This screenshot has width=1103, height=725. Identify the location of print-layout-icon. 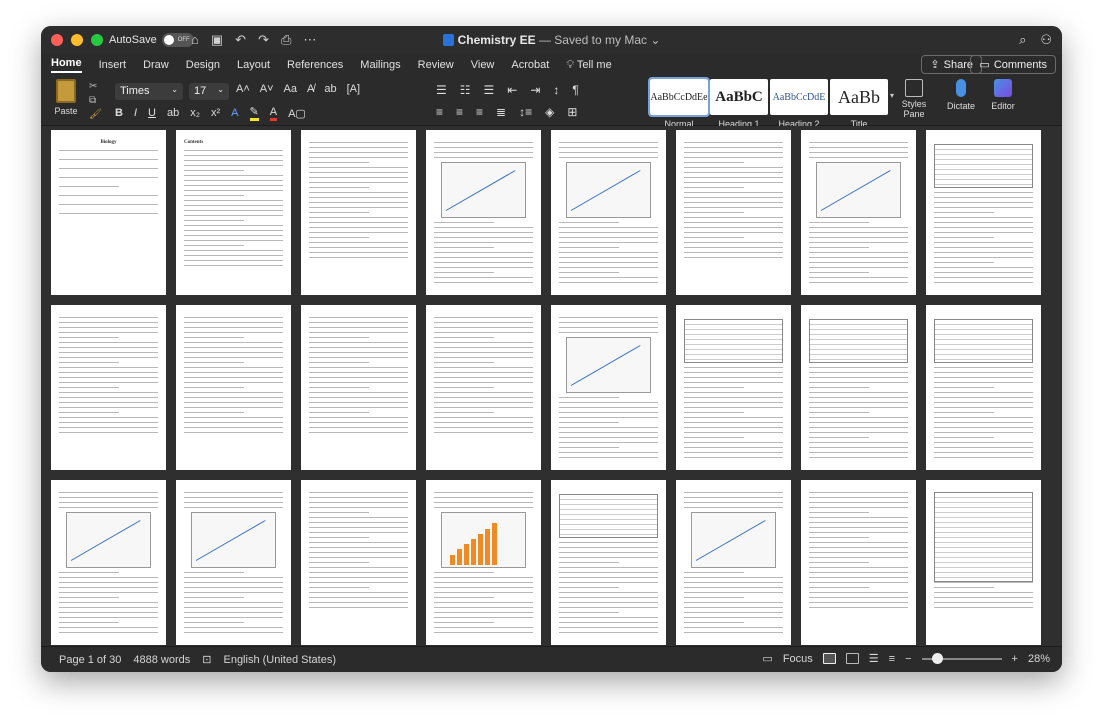
(829, 658).